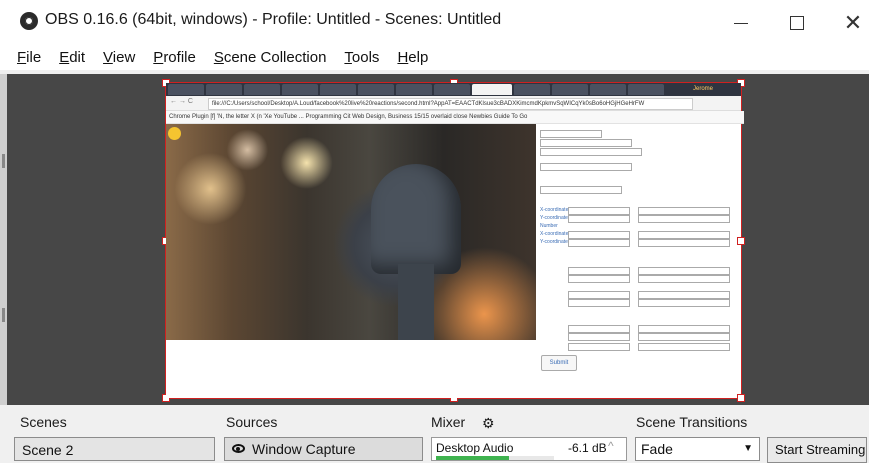  I want to click on captured-browser-tabs: Jerome, so click(453, 89).